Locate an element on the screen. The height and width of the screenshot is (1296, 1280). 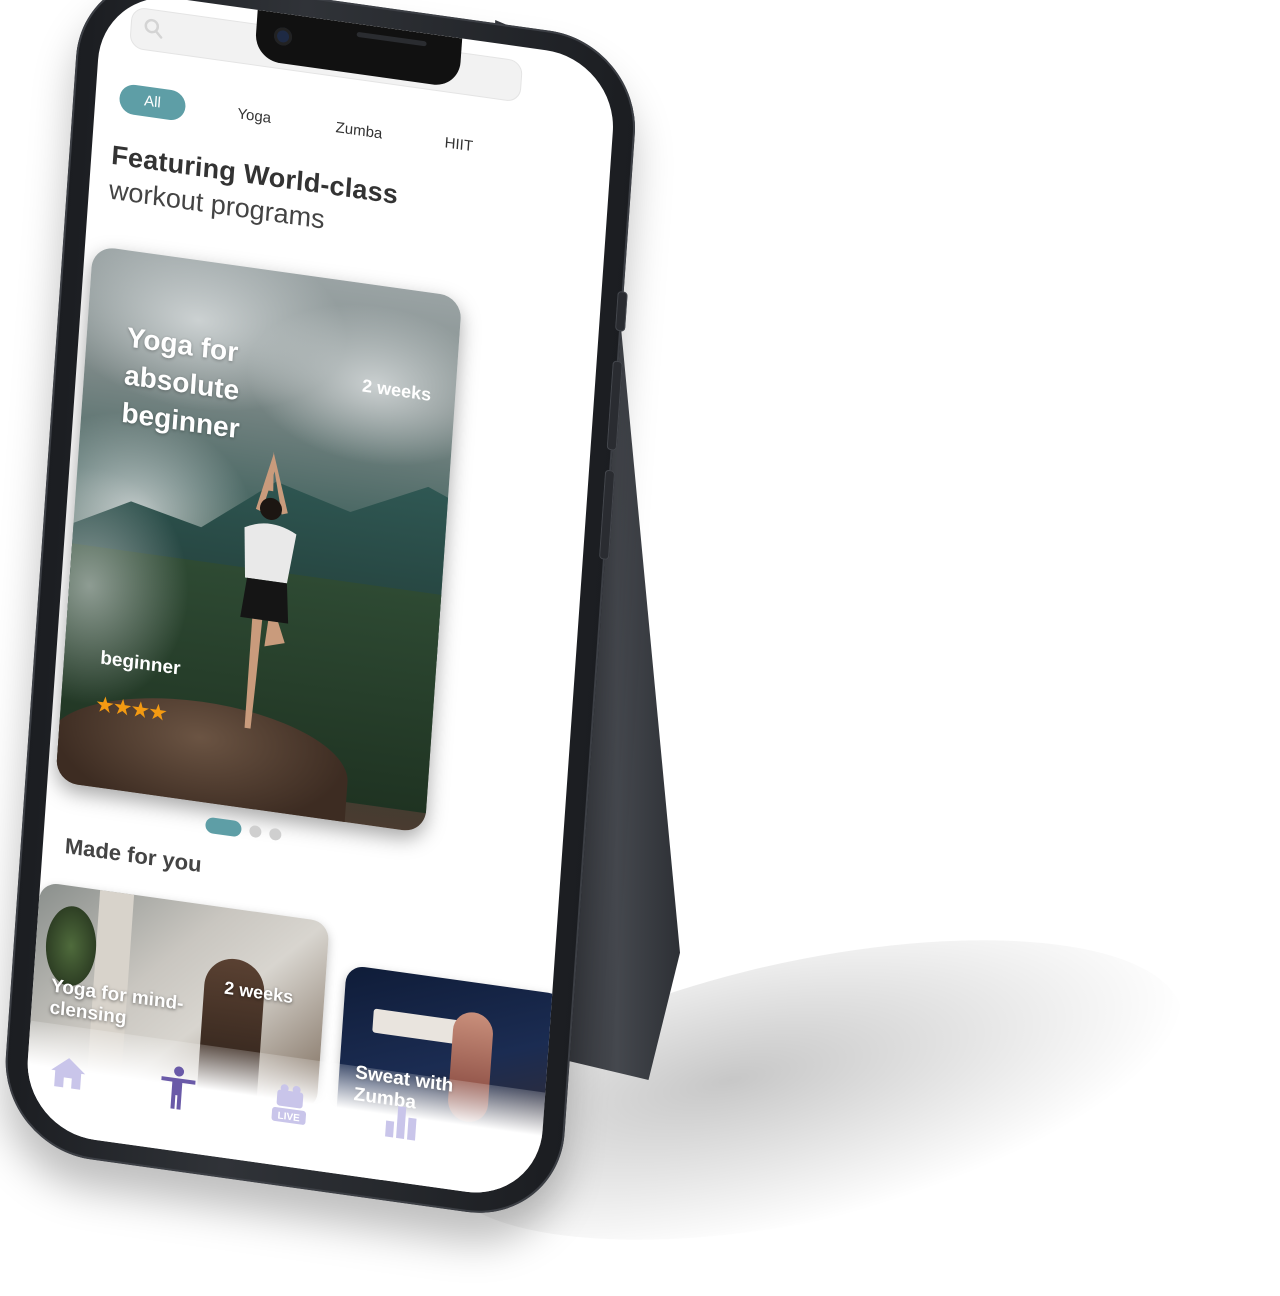
silent-switch is located at coordinates (621, 311).